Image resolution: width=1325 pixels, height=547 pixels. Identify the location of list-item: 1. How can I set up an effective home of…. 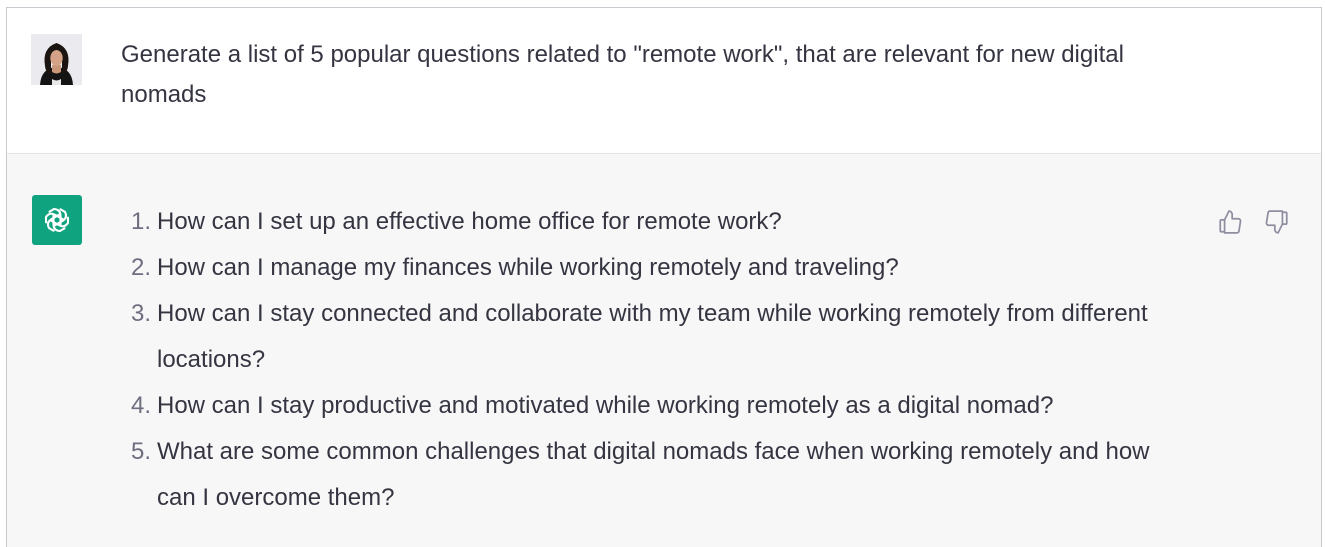
(654, 222).